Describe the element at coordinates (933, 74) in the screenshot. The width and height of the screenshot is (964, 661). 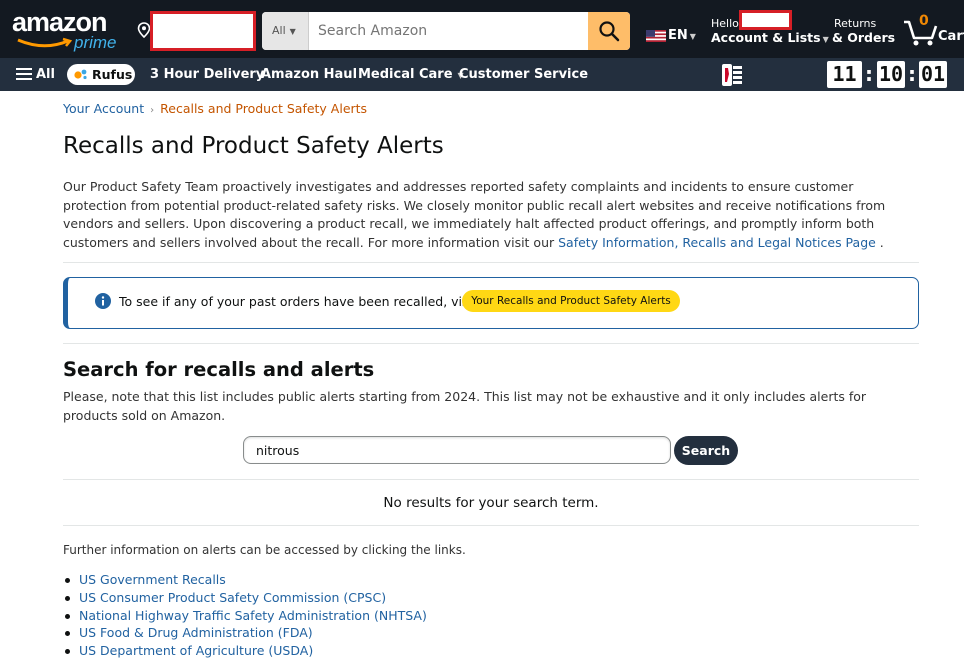
I see `clock-seconds: 01` at that location.